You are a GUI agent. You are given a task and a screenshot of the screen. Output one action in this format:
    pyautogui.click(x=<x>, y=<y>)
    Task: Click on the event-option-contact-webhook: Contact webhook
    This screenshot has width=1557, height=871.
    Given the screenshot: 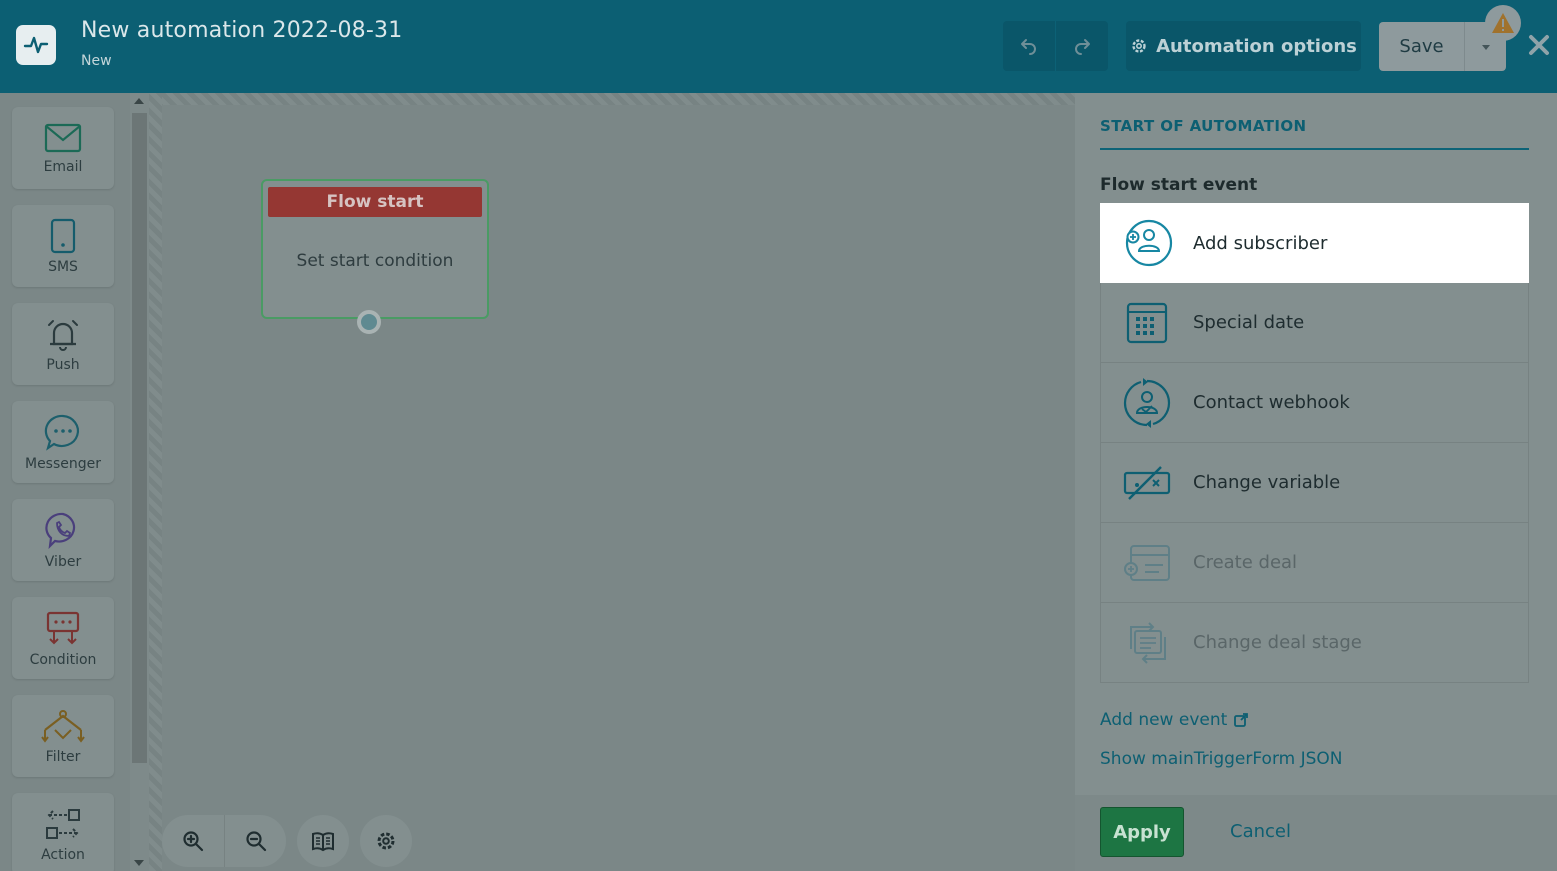 What is the action you would take?
    pyautogui.click(x=1314, y=403)
    